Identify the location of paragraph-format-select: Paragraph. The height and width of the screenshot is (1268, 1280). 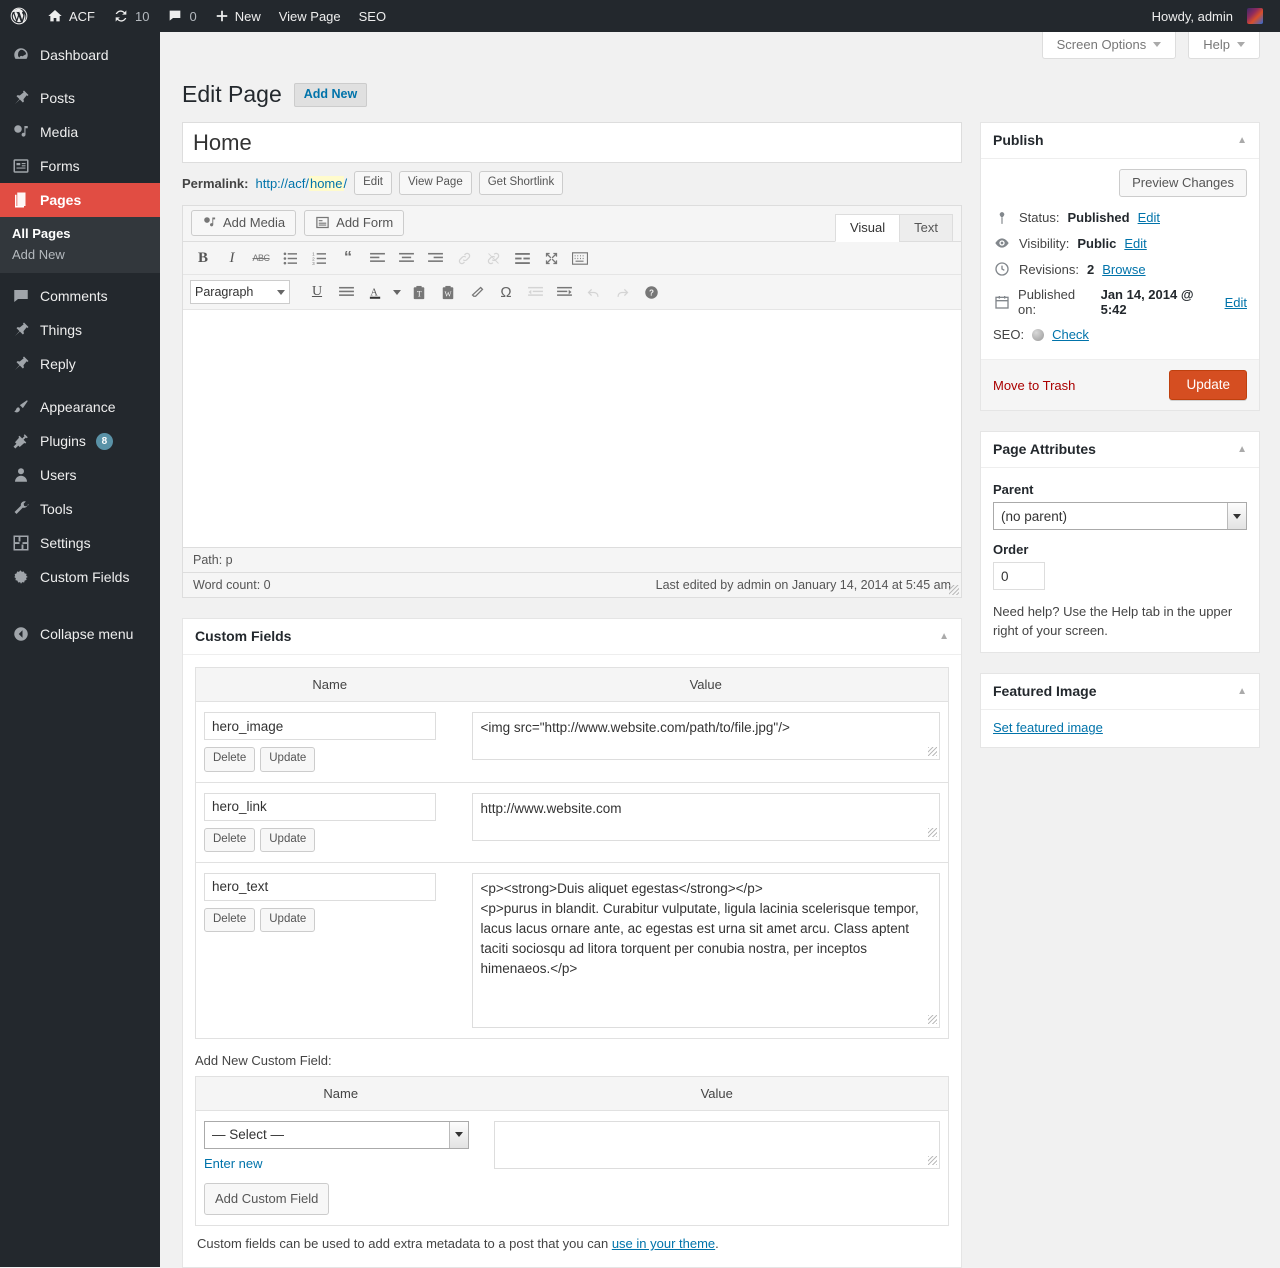
(240, 292).